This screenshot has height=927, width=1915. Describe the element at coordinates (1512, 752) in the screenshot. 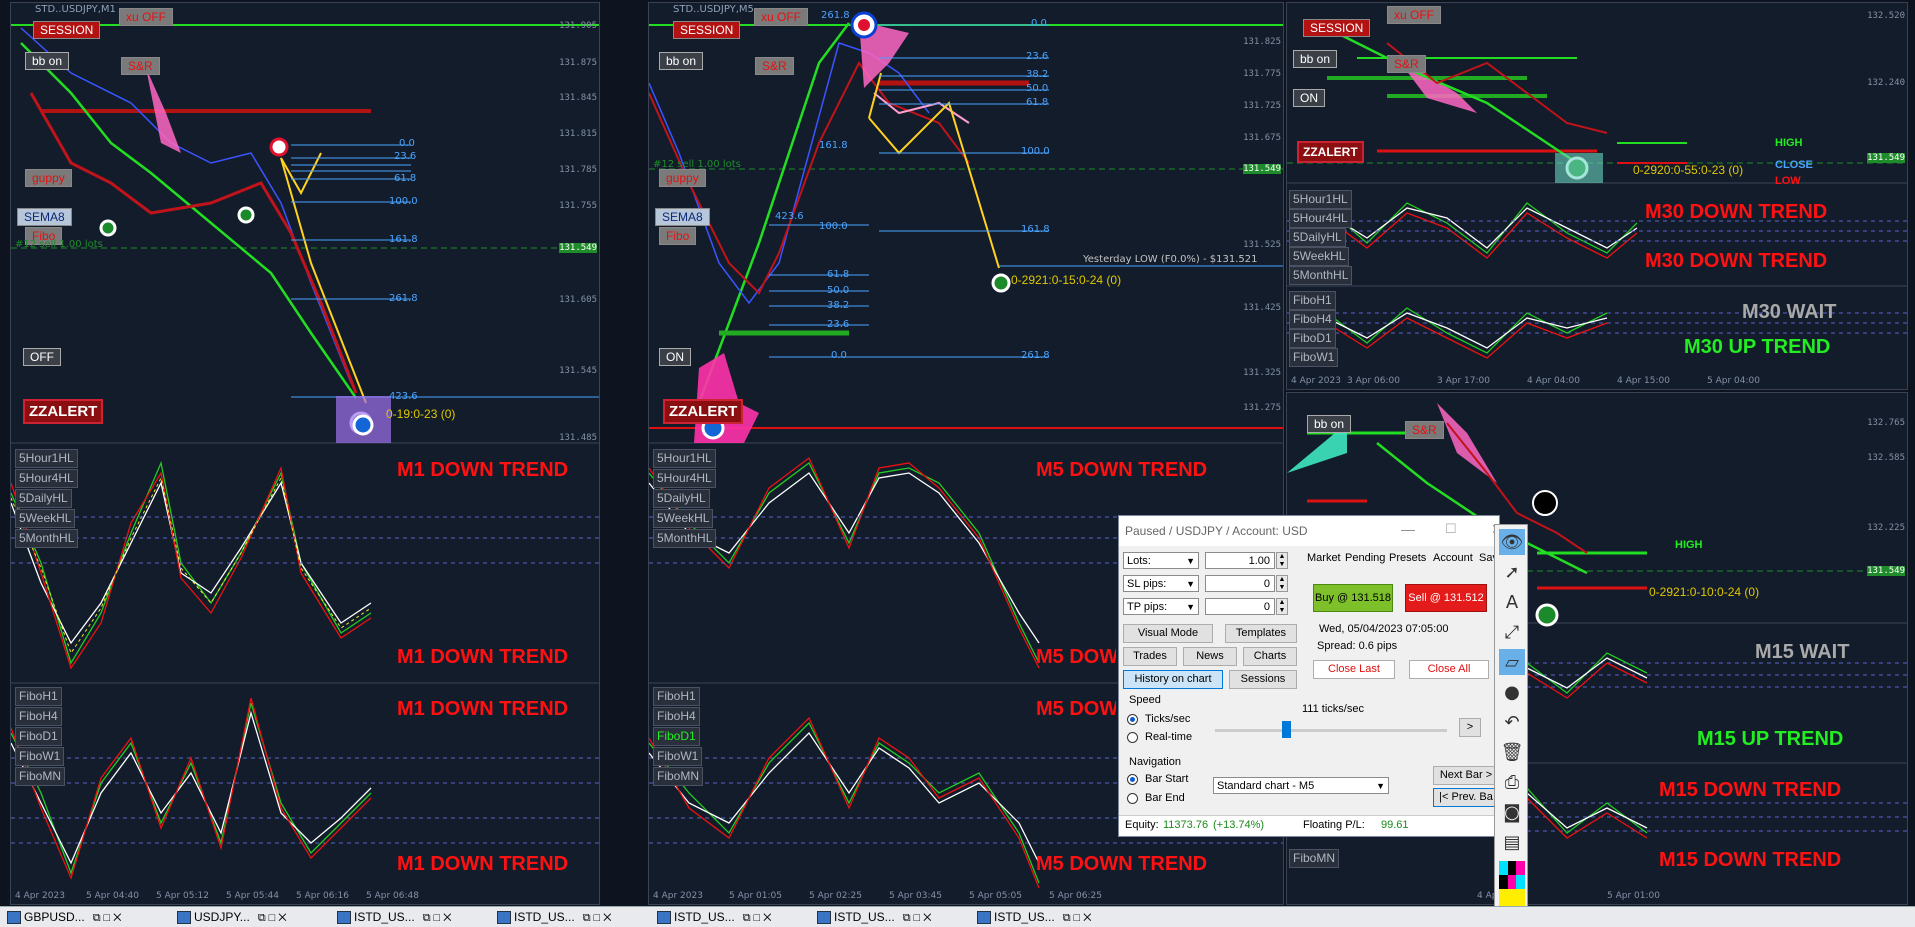

I see `trash-icon: 🗑` at that location.